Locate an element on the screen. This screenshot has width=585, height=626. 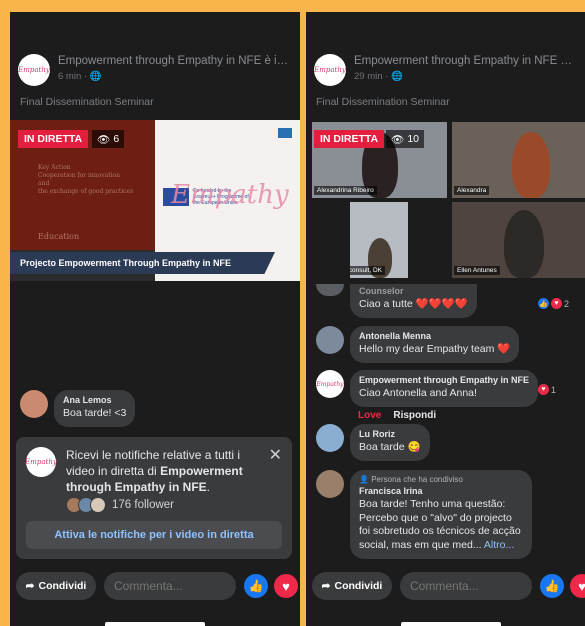
comment-author: Francisca Irina is located at coordinates (441, 491).